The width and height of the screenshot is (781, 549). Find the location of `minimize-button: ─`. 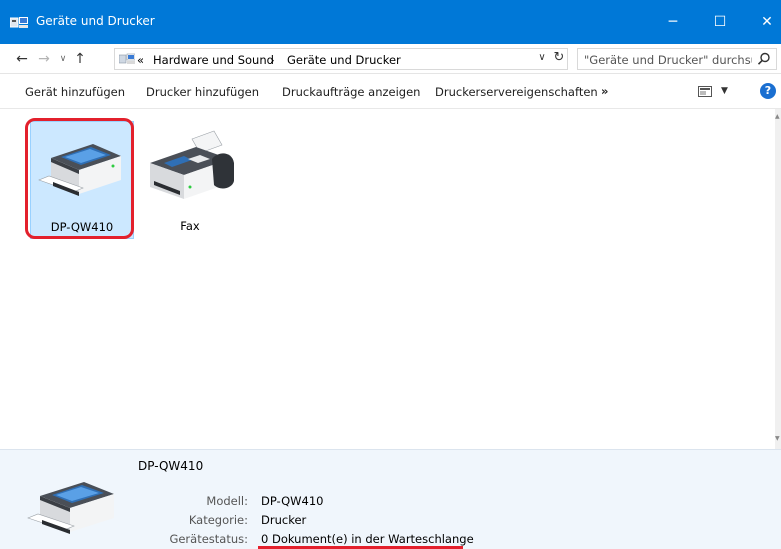

minimize-button: ─ is located at coordinates (673, 22).